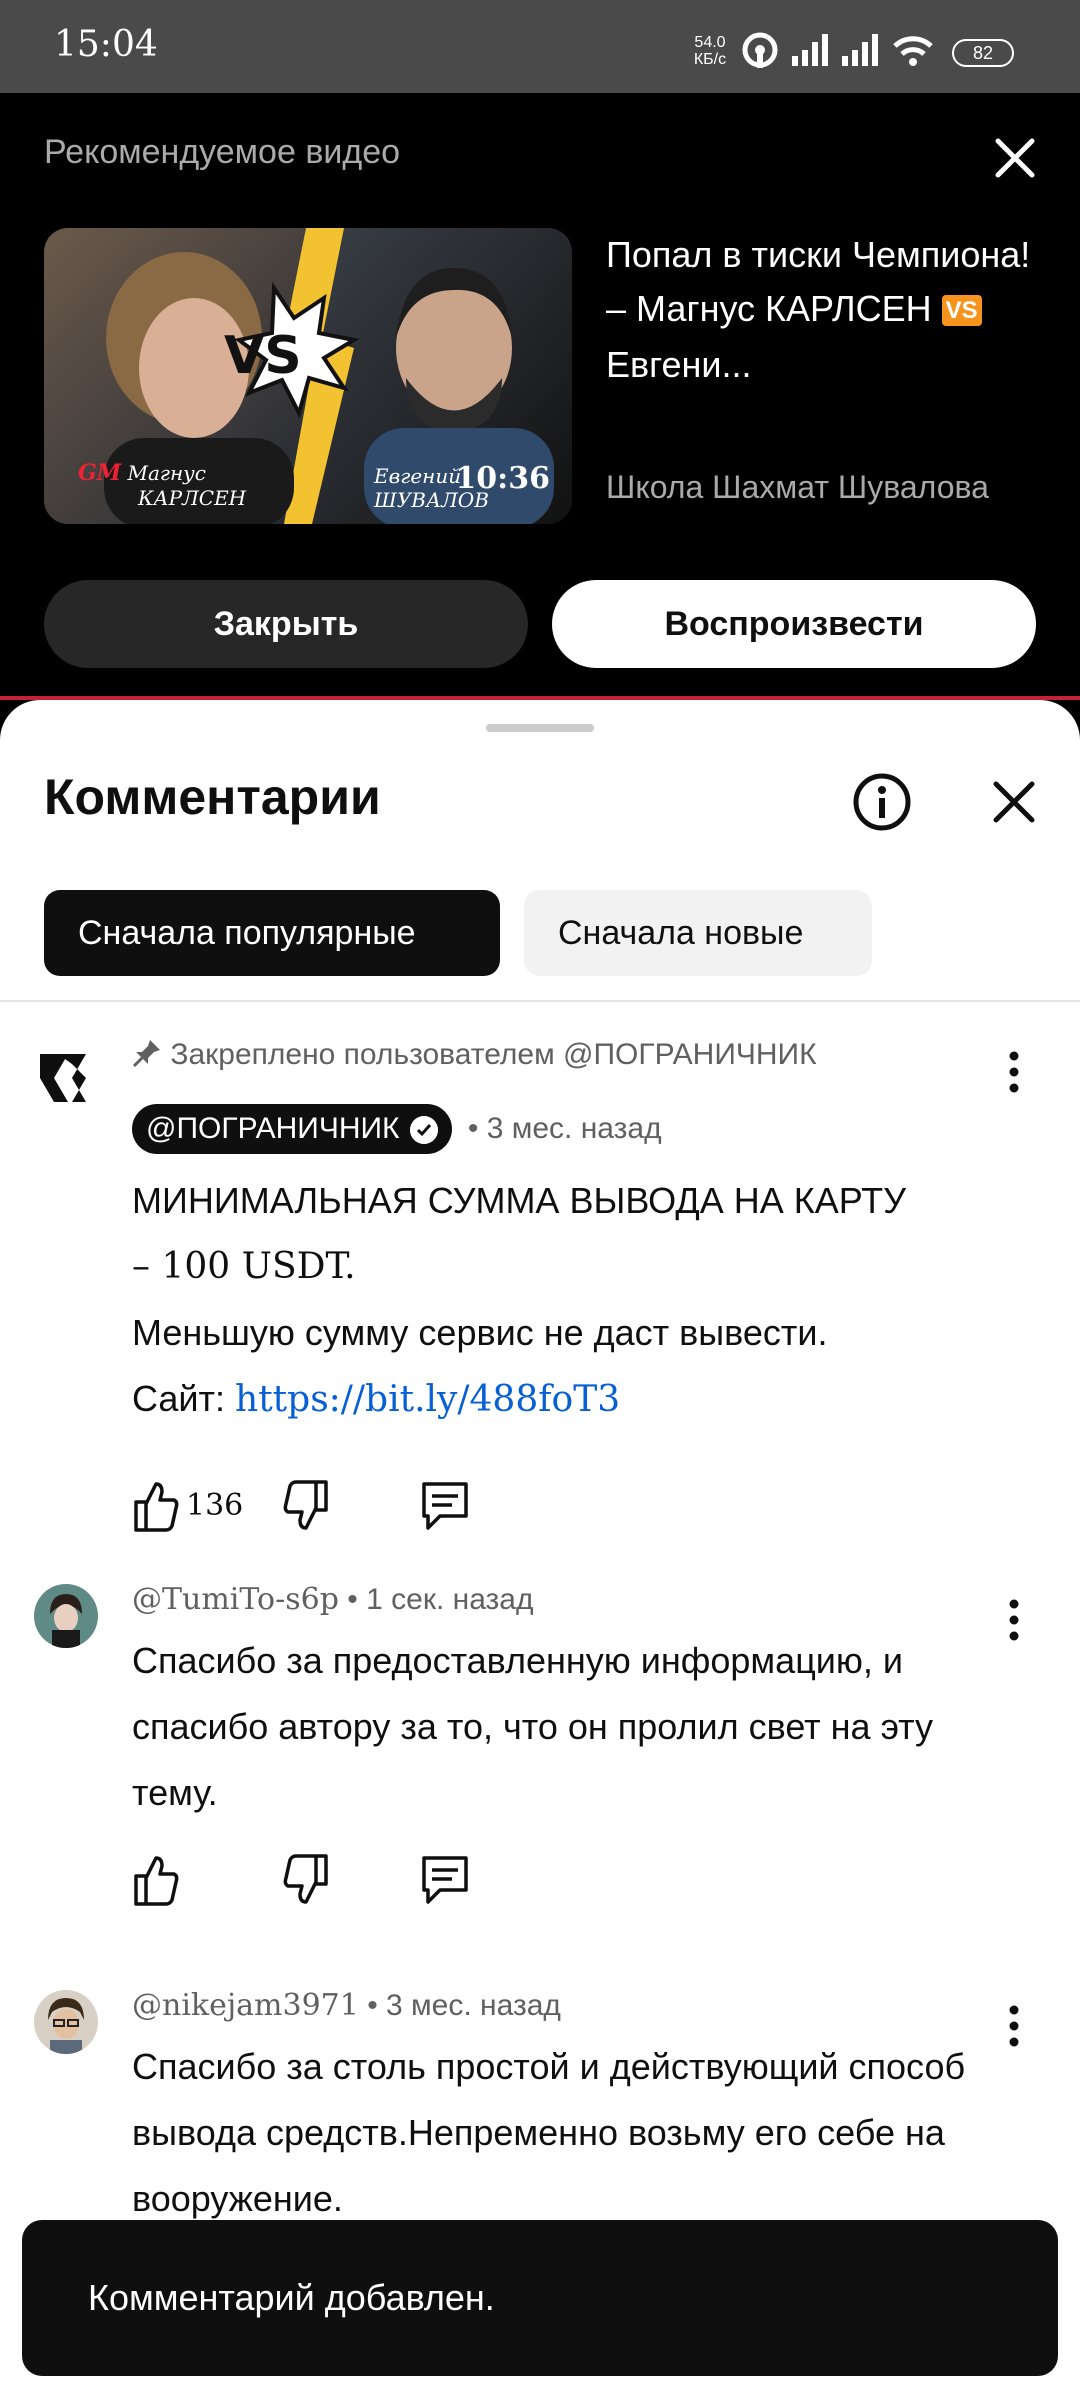  I want to click on video-duration: 10:36, so click(502, 478).